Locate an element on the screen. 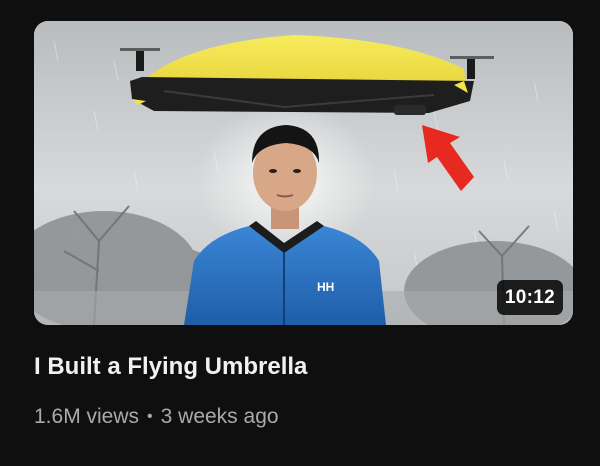 The width and height of the screenshot is (600, 466). video-metadata: 1.6M views • 3 weeks ago is located at coordinates (156, 418).